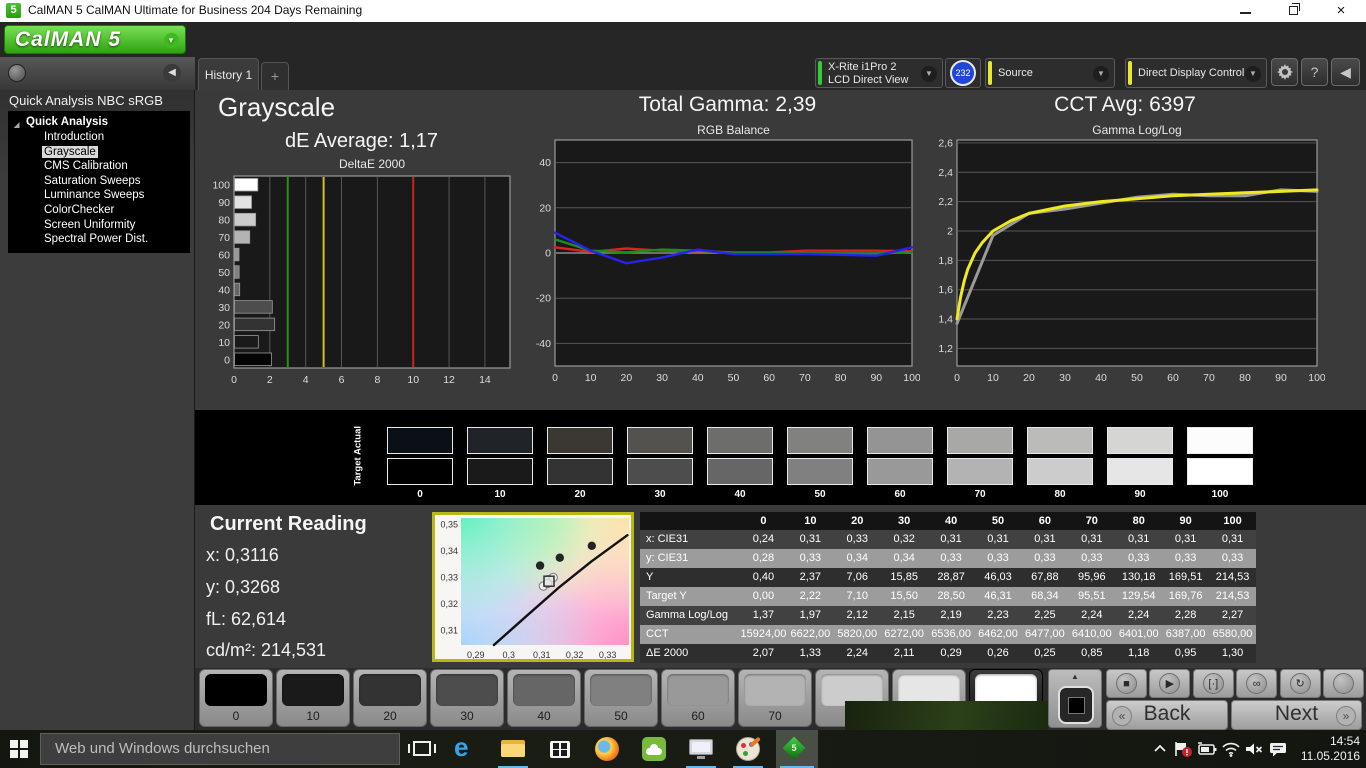  Describe the element at coordinates (99, 210) in the screenshot. I see `sidebar-item-colorchecker: ColorChecker` at that location.